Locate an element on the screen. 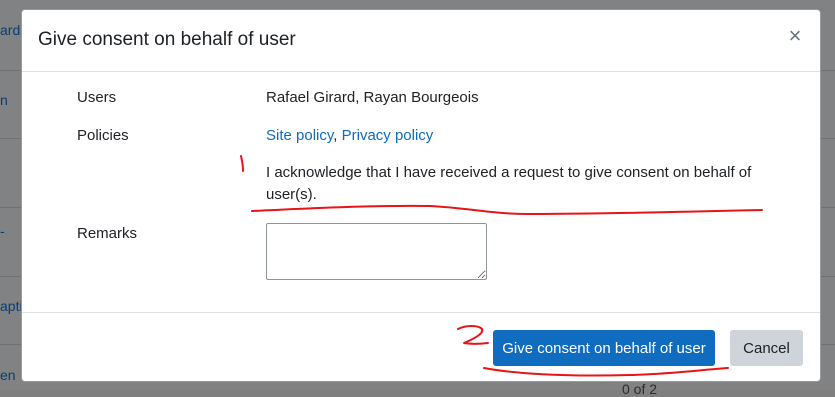  privacy-policy-link: Privacy policy is located at coordinates (388, 135).